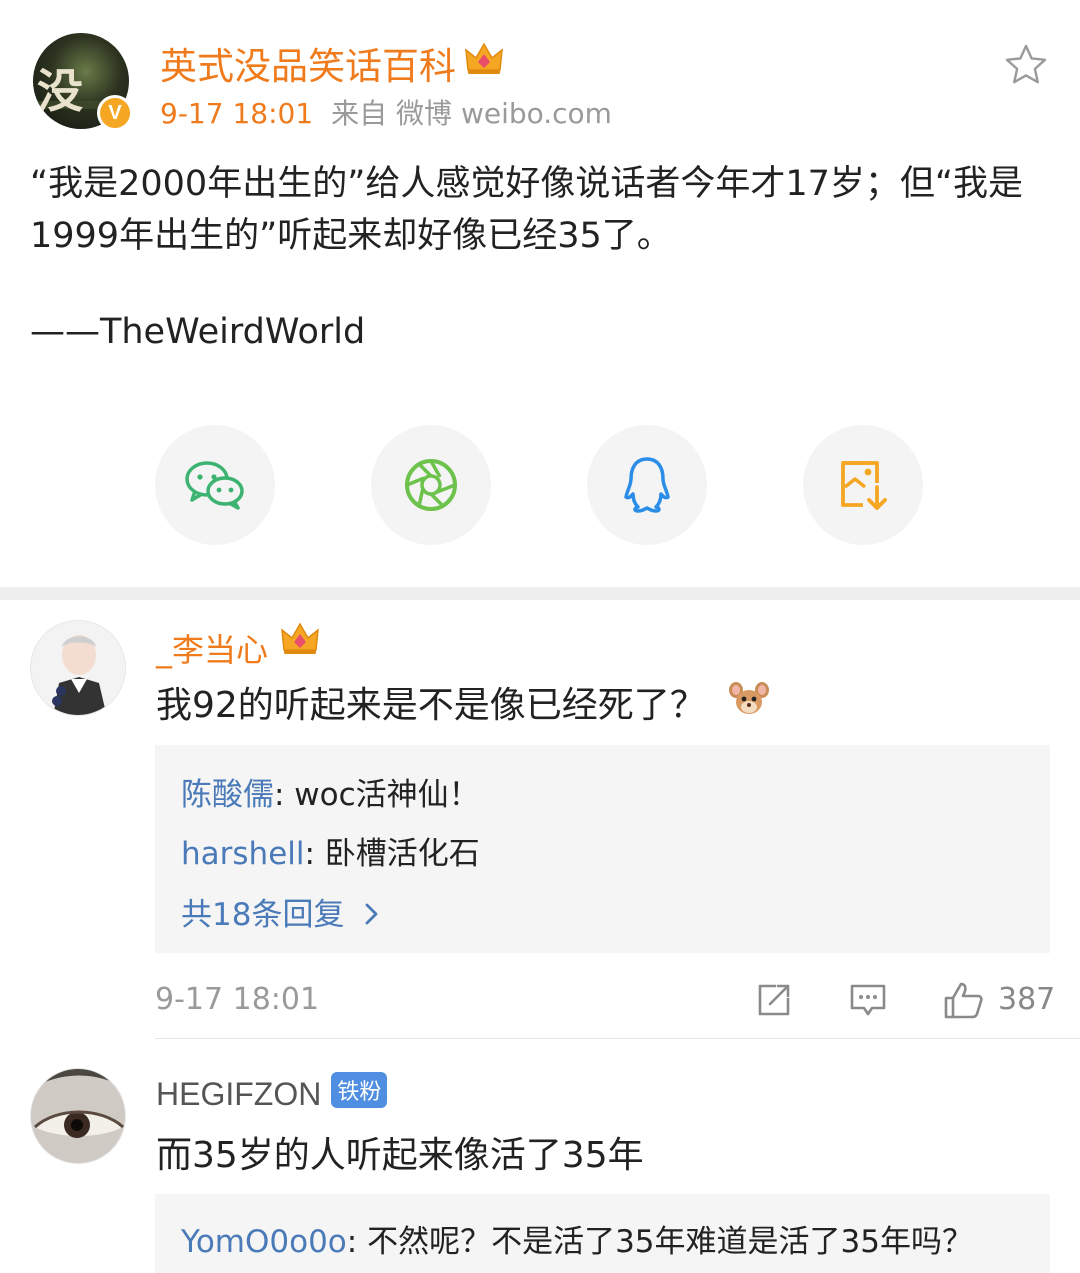 The image size is (1080, 1273). What do you see at coordinates (264, 1242) in the screenshot?
I see `reply-user: YomO0o0o` at bounding box center [264, 1242].